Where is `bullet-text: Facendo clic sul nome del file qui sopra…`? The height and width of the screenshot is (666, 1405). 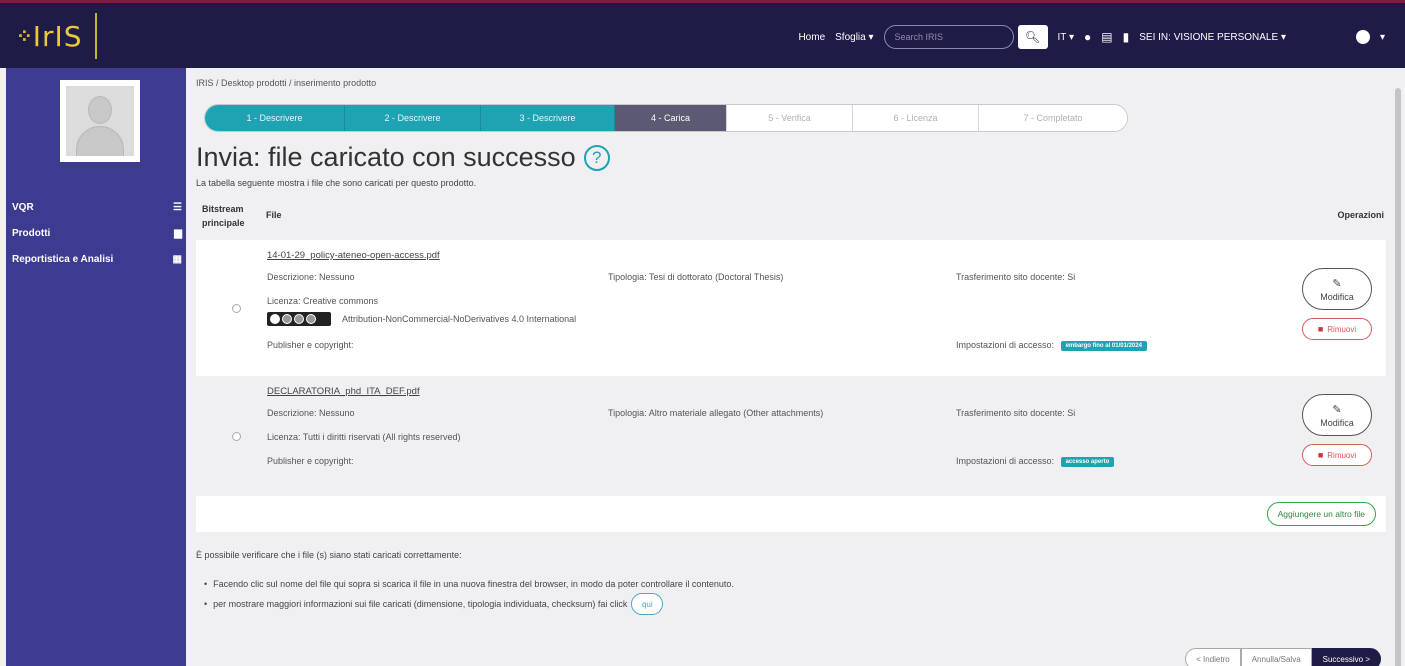 bullet-text: Facendo clic sul nome del file qui sopra… is located at coordinates (473, 584).